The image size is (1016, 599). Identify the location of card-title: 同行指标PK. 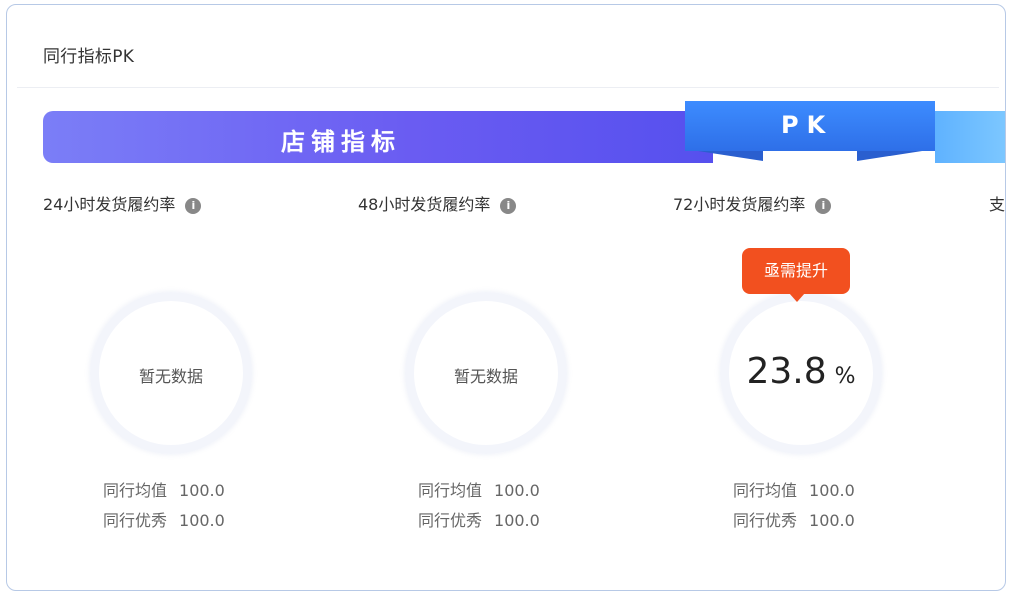
(89, 57).